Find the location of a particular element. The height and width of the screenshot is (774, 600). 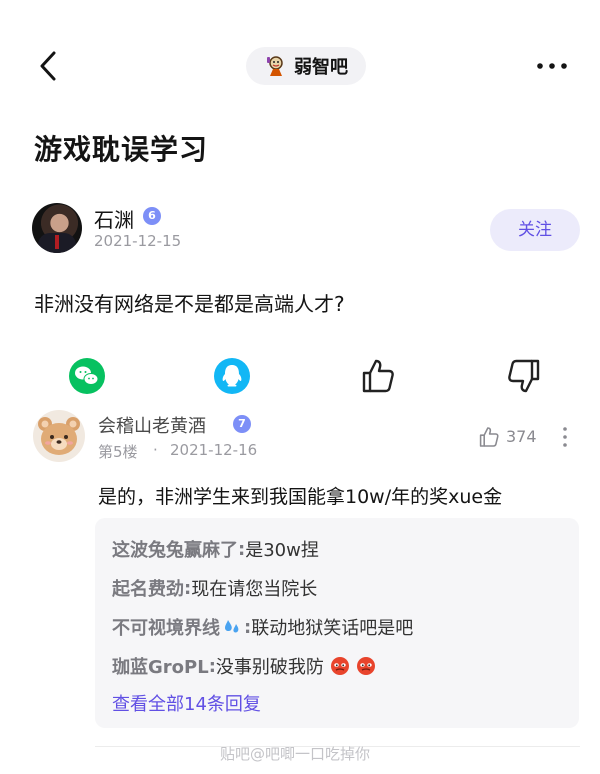

forum-pill: 弱智吧 is located at coordinates (306, 66).